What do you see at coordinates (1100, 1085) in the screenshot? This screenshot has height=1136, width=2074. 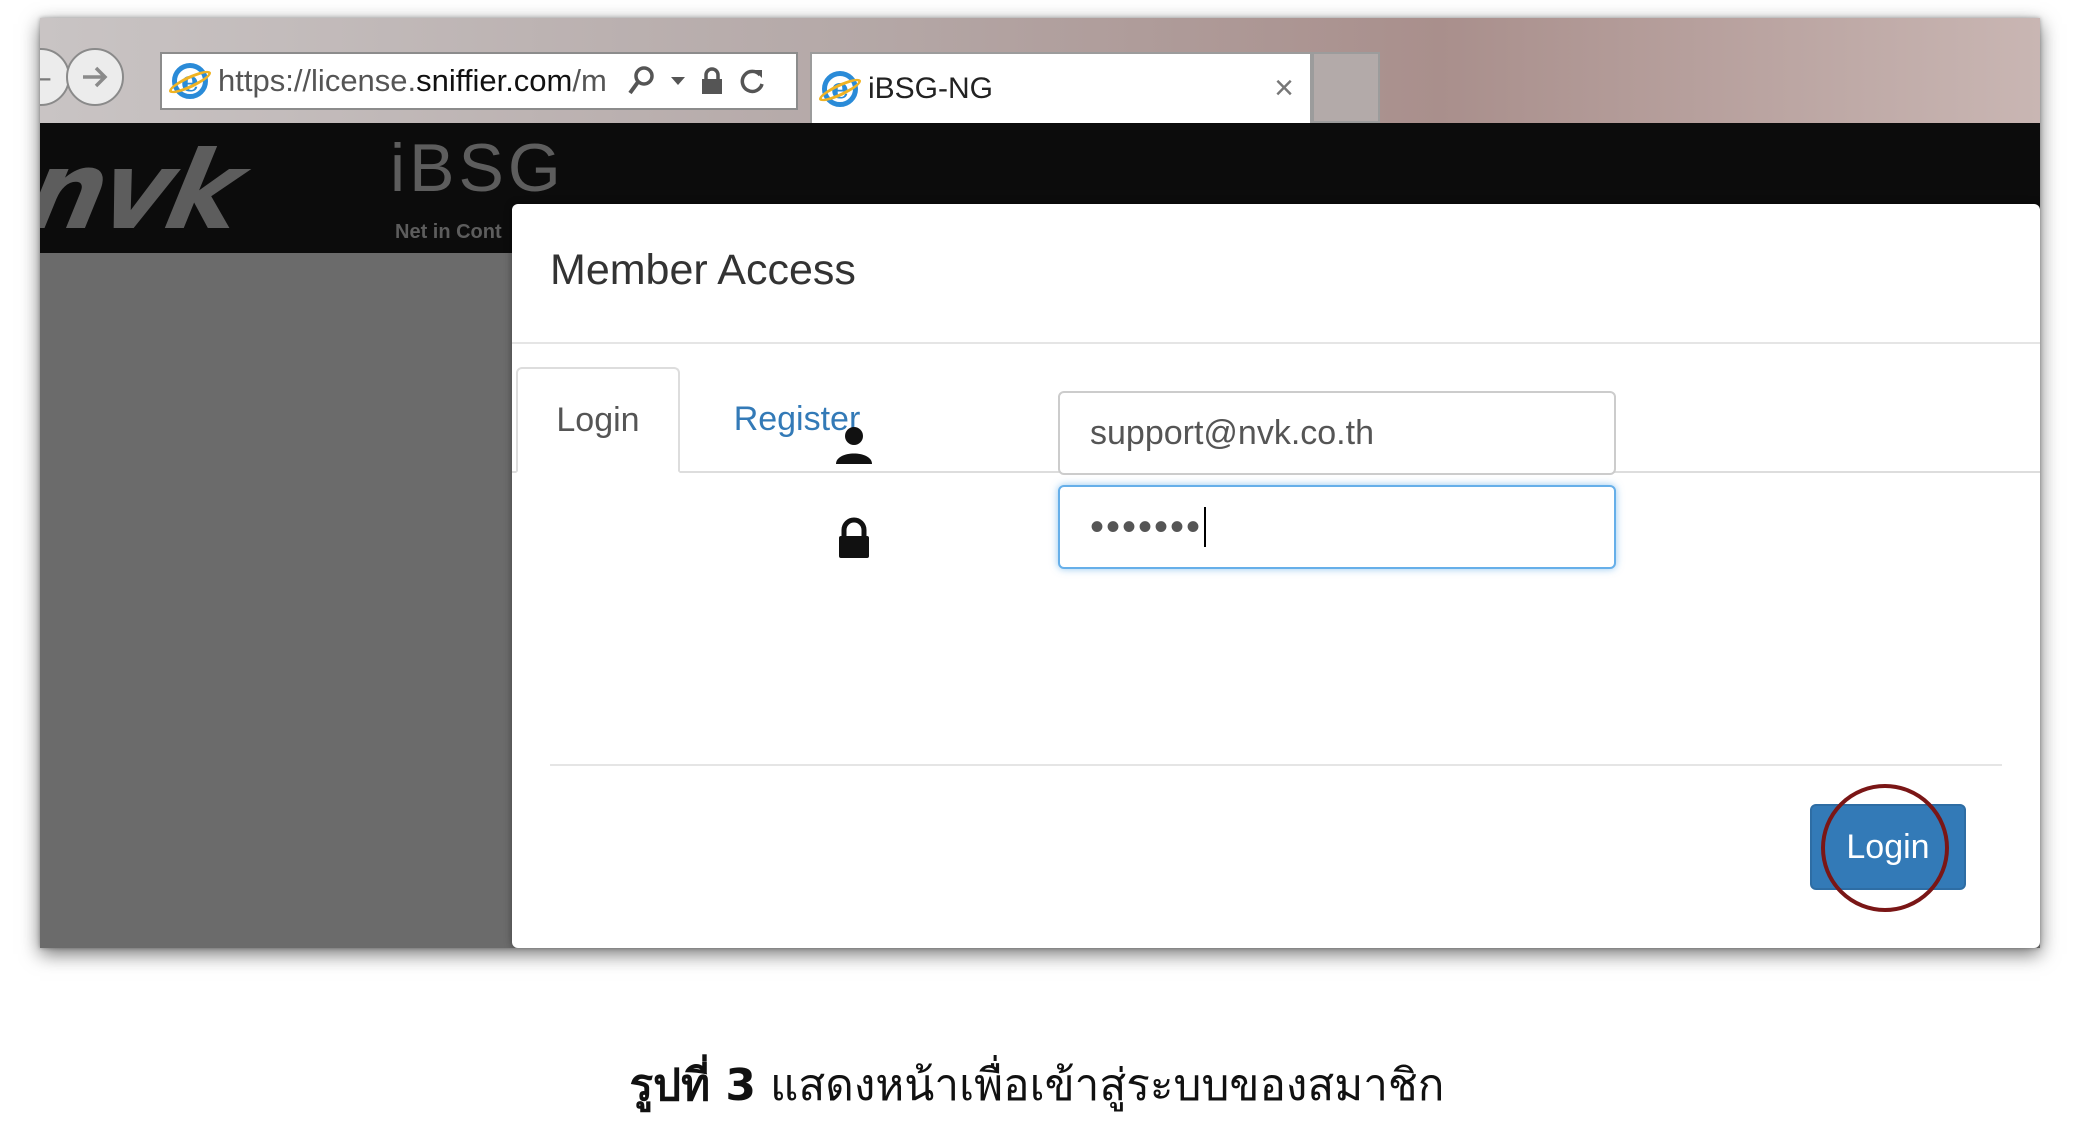 I see `caption-text: แสดงหน้าเพื่อเข้าสู่ระบบของสมาชิก` at bounding box center [1100, 1085].